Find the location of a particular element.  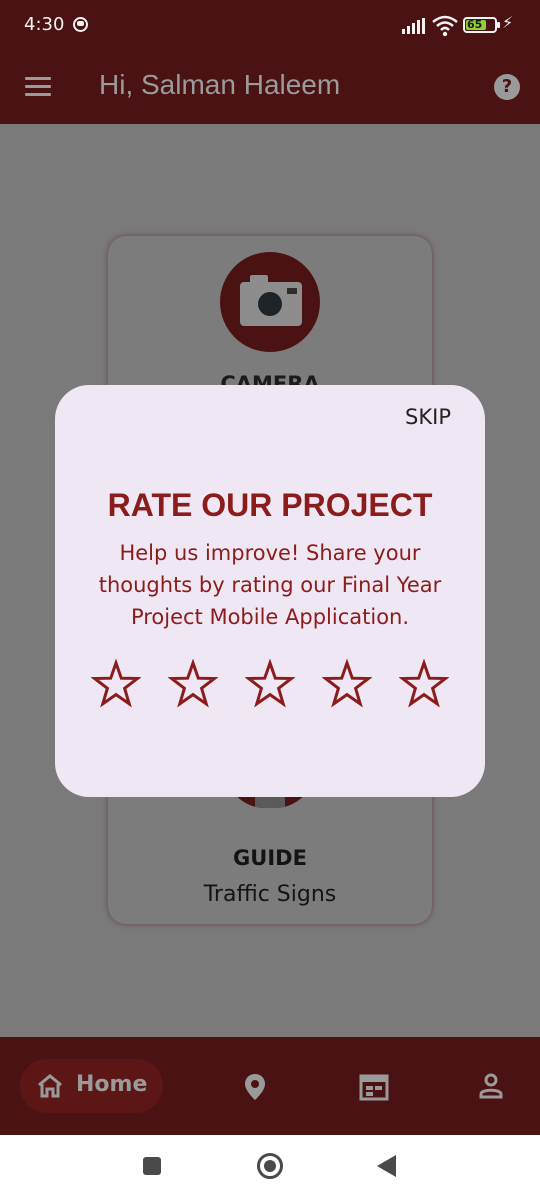

battery-icon: 65 is located at coordinates (481, 25).